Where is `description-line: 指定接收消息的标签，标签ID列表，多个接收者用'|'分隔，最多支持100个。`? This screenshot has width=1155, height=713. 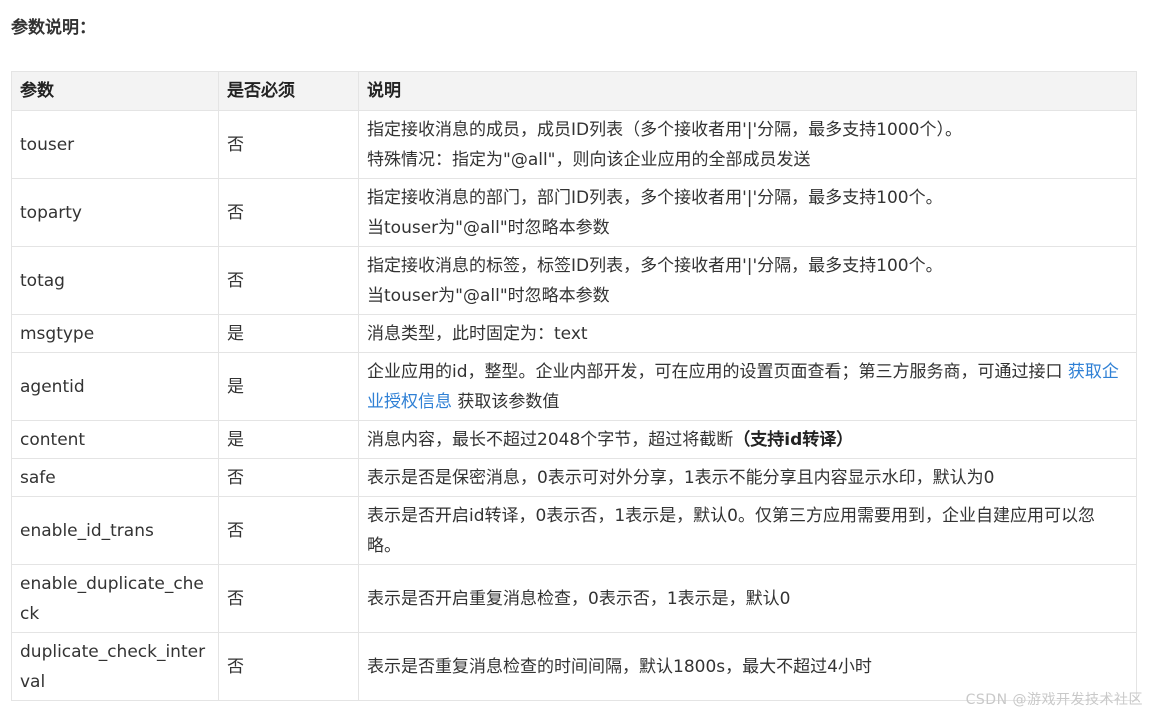
description-line: 指定接收消息的标签，标签ID列表，多个接收者用'|'分隔，最多支持100个。 is located at coordinates (655, 265).